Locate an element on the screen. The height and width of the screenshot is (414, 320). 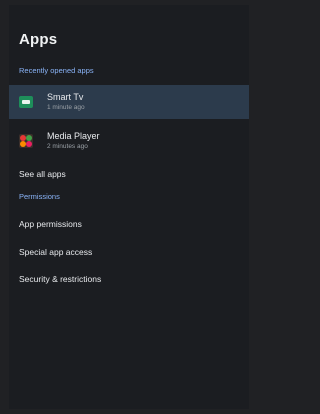
tv-app-icon is located at coordinates (26, 102).